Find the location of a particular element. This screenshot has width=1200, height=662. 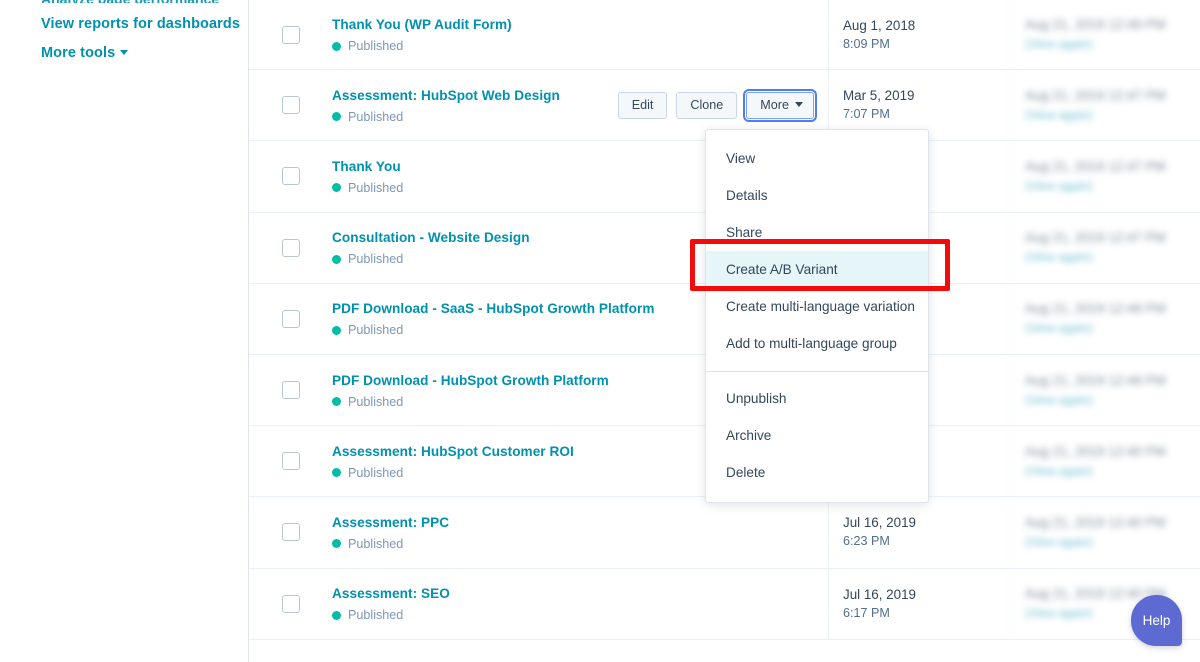

row-time: 6:23 PM is located at coordinates (866, 541).